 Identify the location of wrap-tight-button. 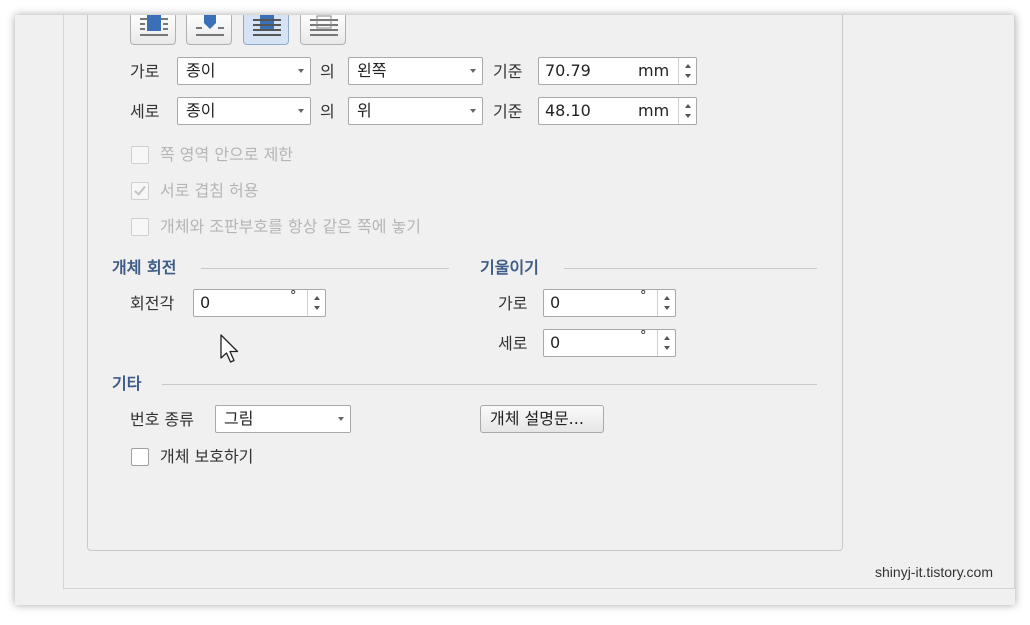
(209, 30).